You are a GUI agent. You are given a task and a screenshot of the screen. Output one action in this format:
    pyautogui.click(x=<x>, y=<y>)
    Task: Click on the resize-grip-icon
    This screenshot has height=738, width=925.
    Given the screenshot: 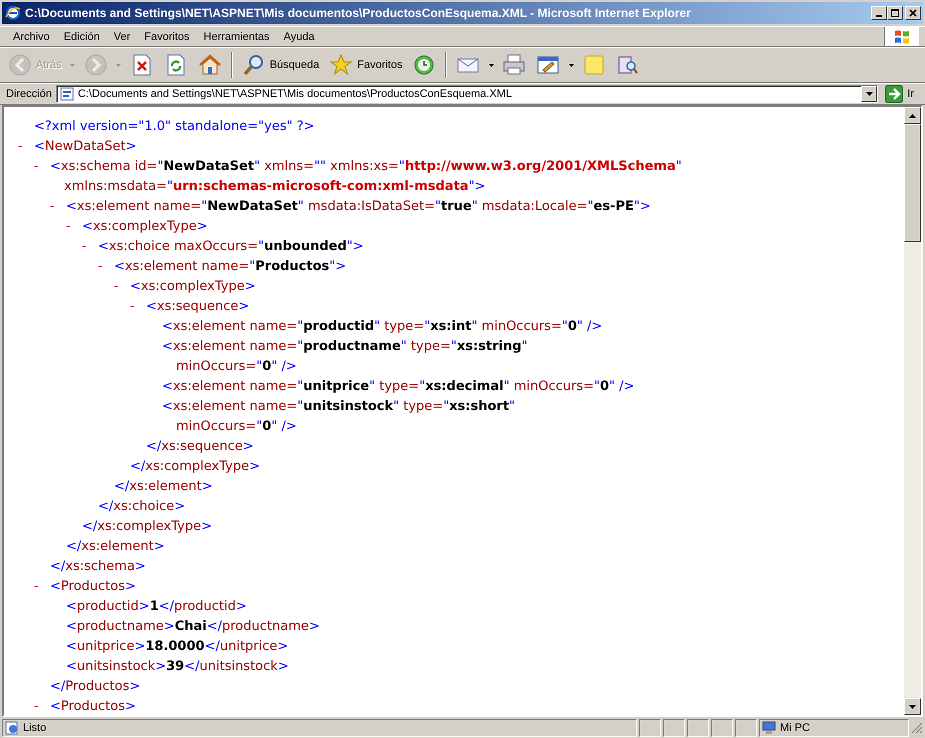 What is the action you would take?
    pyautogui.click(x=917, y=728)
    